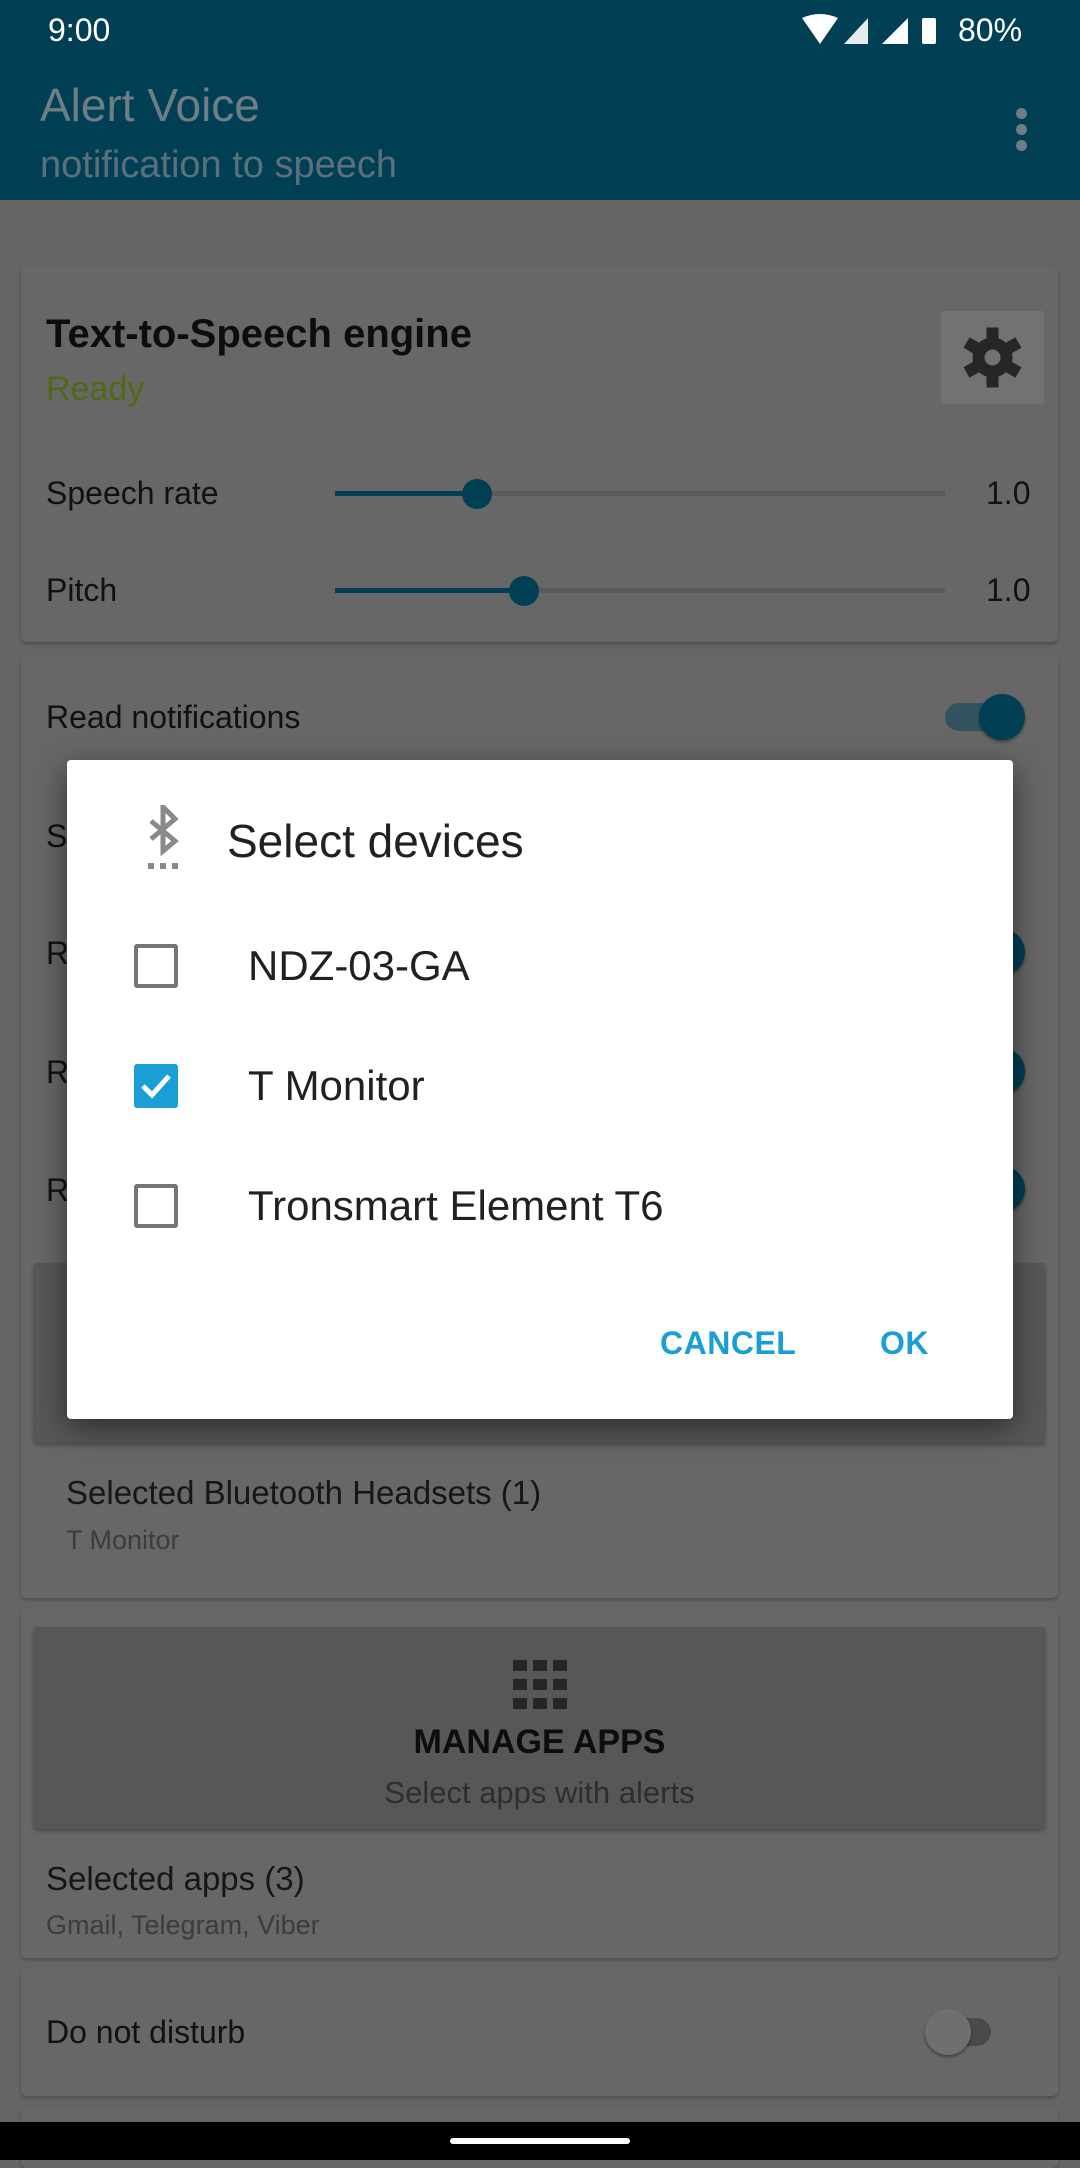 The height and width of the screenshot is (2168, 1080). I want to click on signal-icons, so click(869, 29).